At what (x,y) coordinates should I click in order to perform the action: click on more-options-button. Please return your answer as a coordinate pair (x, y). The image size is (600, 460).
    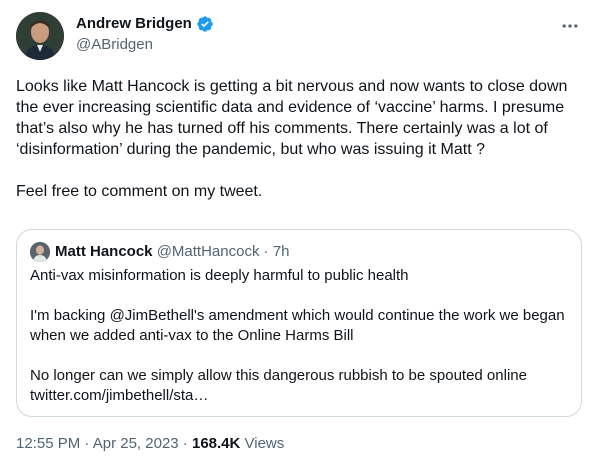
    Looking at the image, I should click on (570, 26).